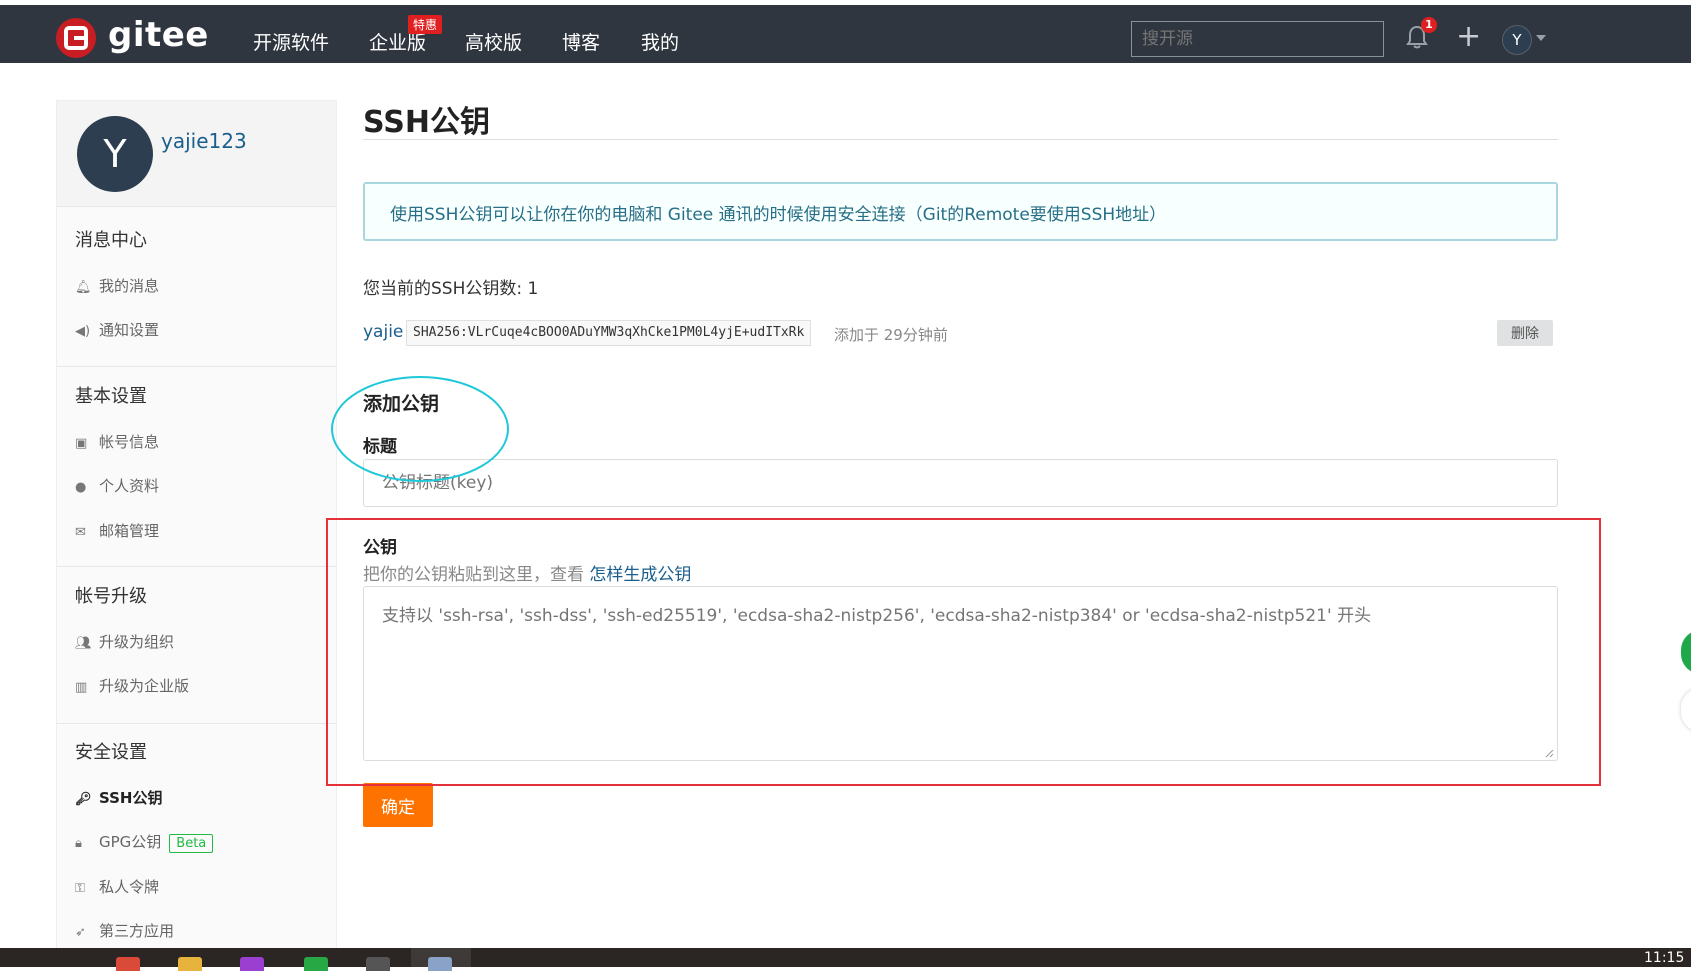 This screenshot has height=971, width=1691. Describe the element at coordinates (137, 931) in the screenshot. I see `sidebar-item-label: 第三方应用` at that location.